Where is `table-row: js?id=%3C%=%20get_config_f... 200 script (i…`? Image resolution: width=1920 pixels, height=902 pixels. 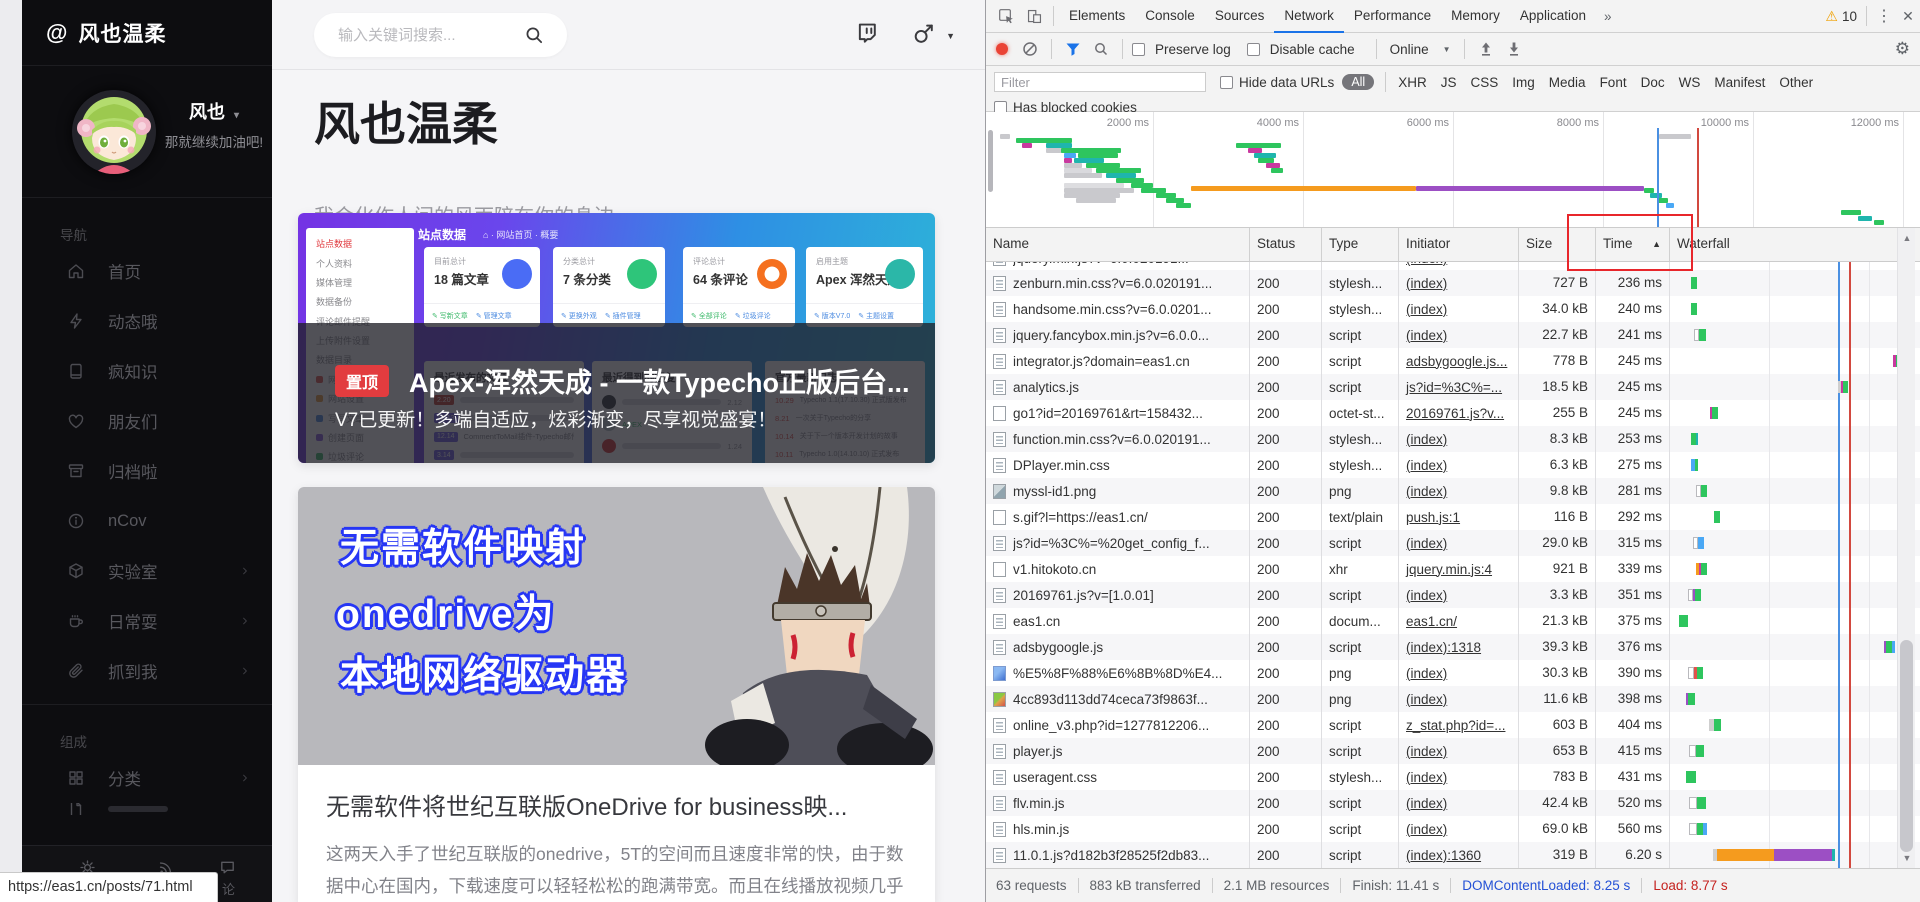
table-row: js?id=%3C%=%20get_config_f... 200 script (i… is located at coordinates (1453, 543).